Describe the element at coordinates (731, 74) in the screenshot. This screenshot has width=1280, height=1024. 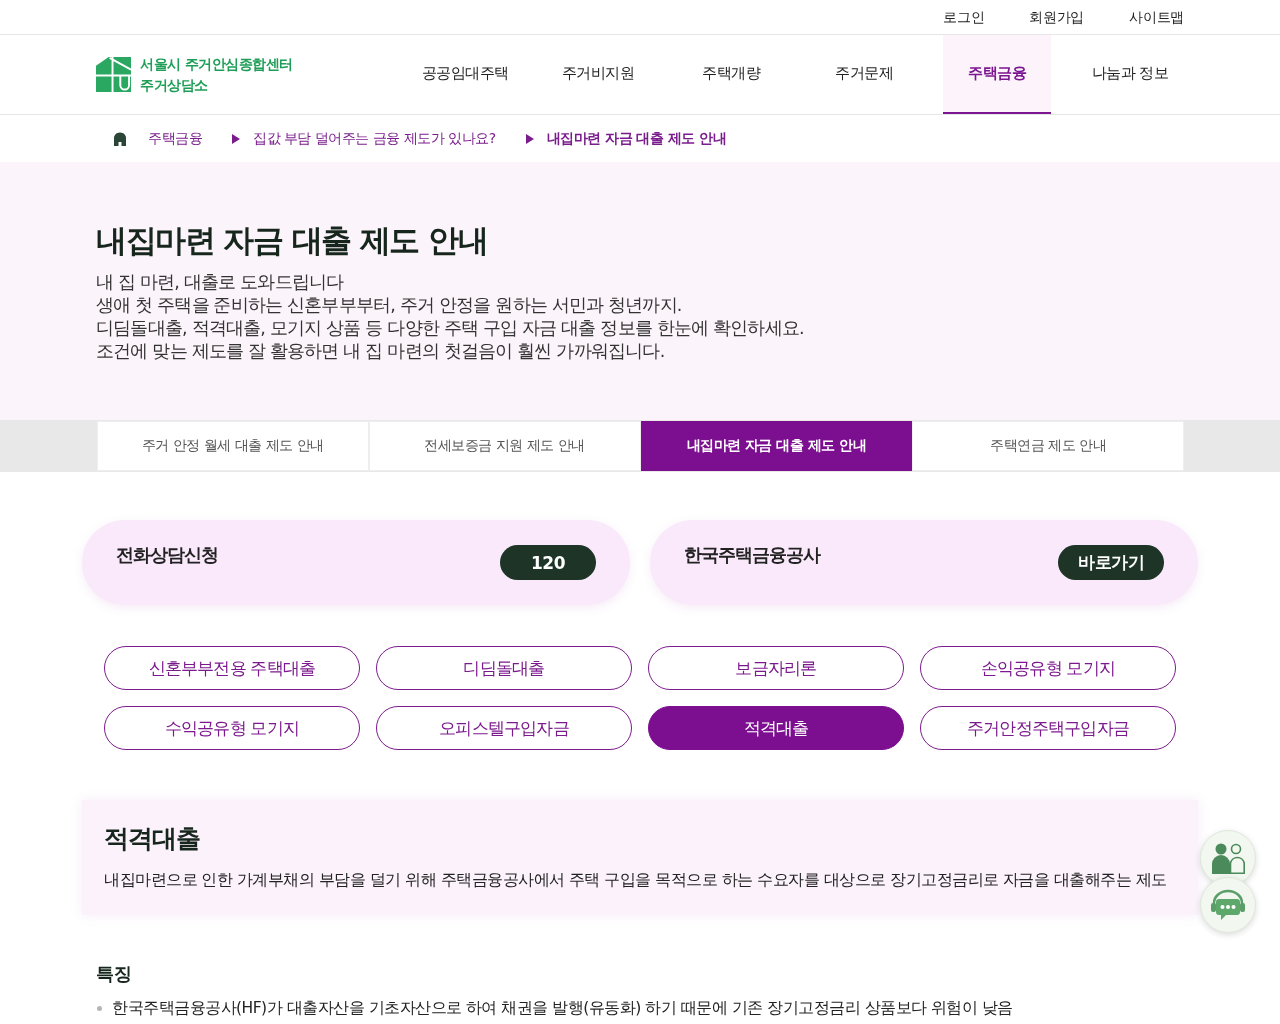
I see `nav-item: 주택개량` at that location.